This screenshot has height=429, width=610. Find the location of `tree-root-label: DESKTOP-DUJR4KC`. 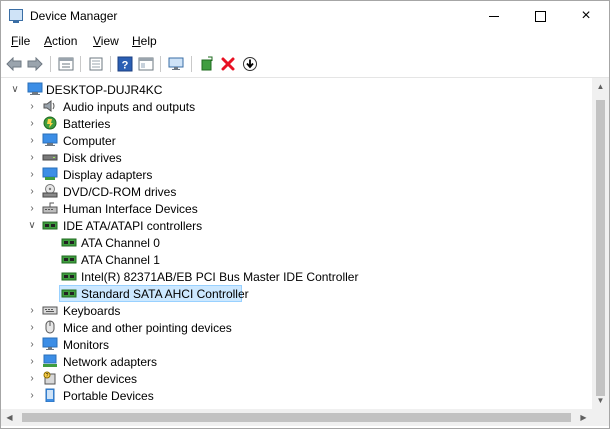

tree-root-label: DESKTOP-DUJR4KC is located at coordinates (104, 90).